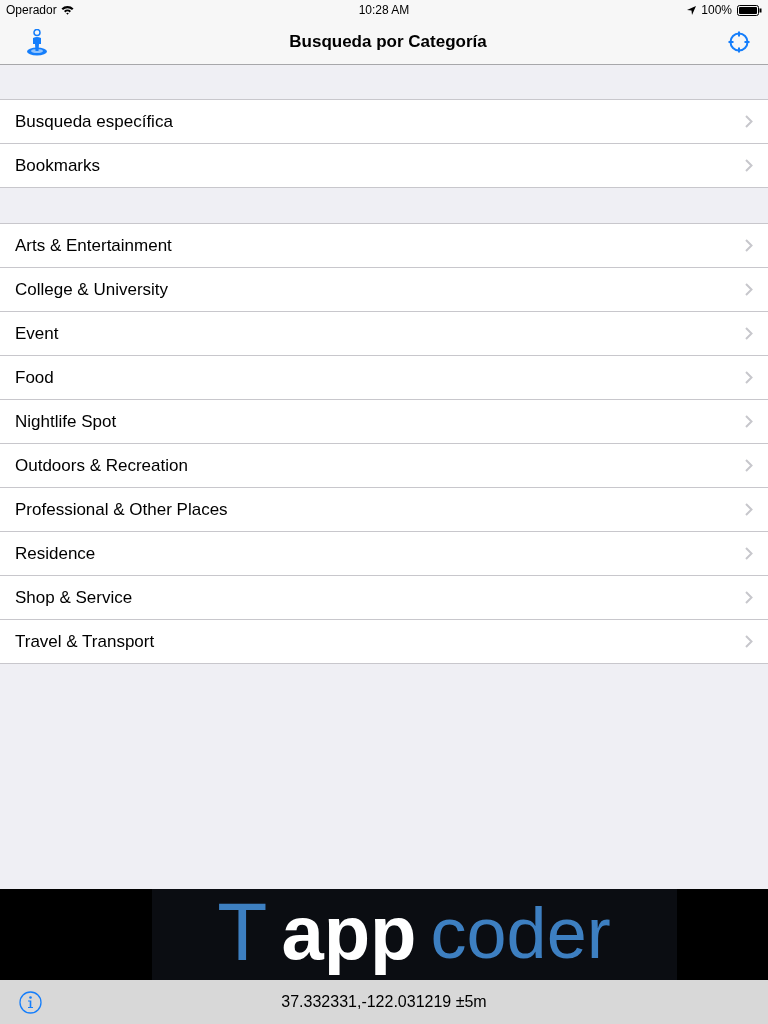 Image resolution: width=768 pixels, height=1024 pixels. What do you see at coordinates (384, 598) in the screenshot?
I see `category-row: Shop & Service` at bounding box center [384, 598].